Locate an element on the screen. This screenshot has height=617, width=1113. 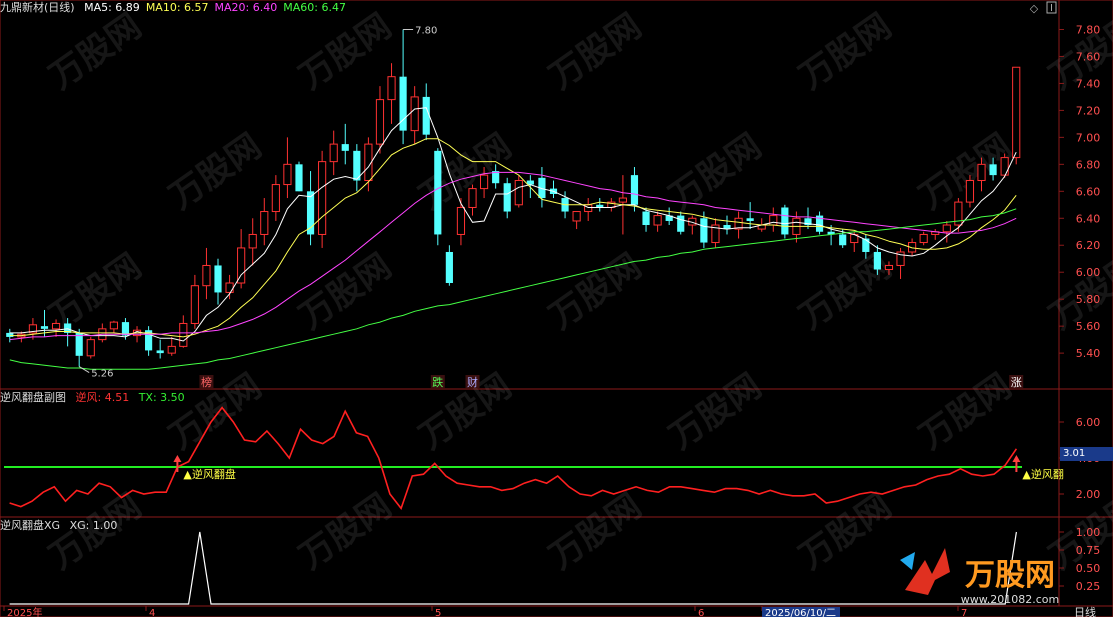
low-label: 5.26 is located at coordinates (102, 374).